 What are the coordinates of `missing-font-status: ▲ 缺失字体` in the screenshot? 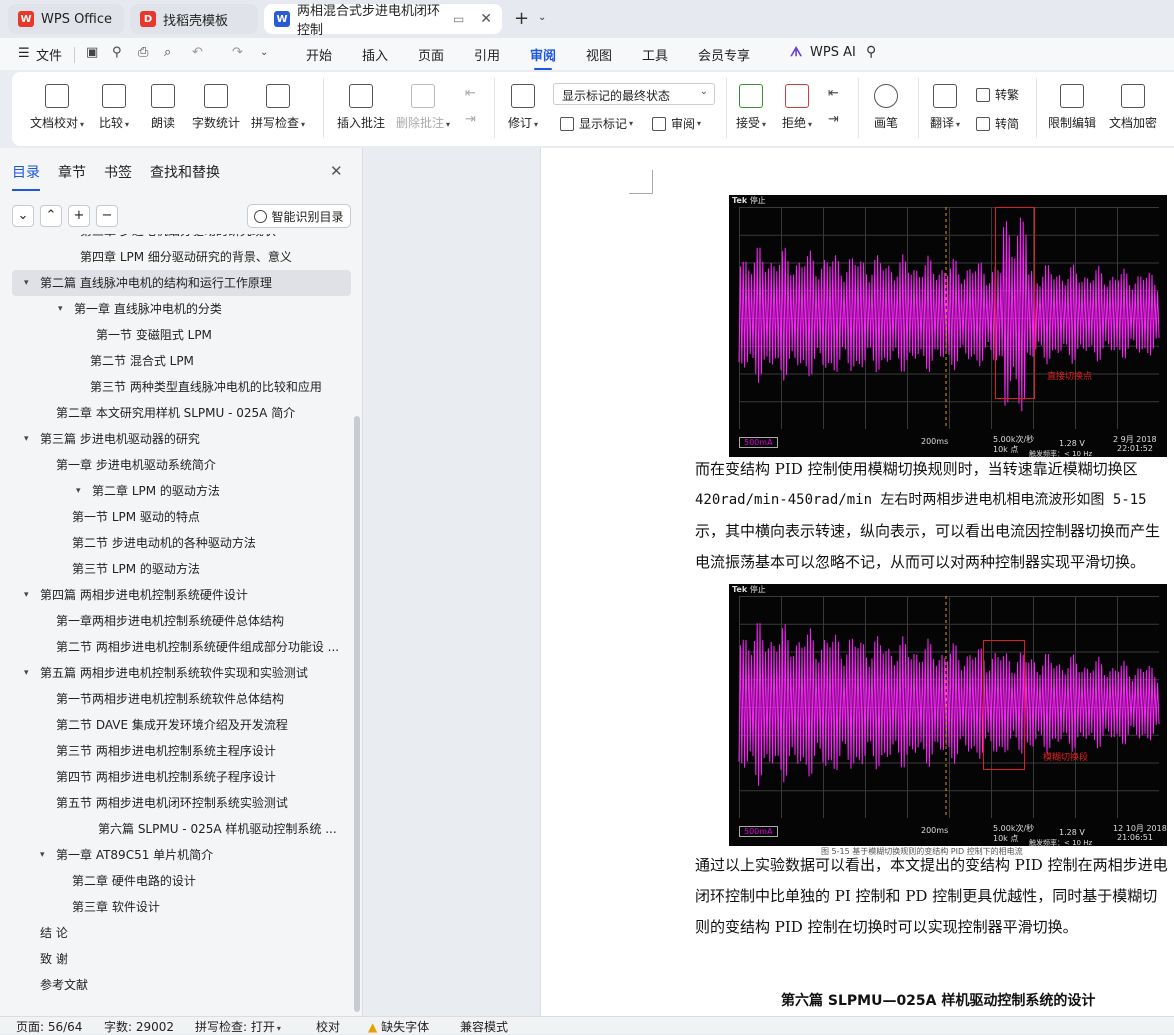 It's located at (398, 1026).